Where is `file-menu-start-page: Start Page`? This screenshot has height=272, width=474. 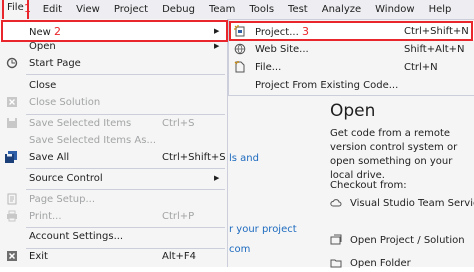
file-menu-start-page: Start Page is located at coordinates (113, 63).